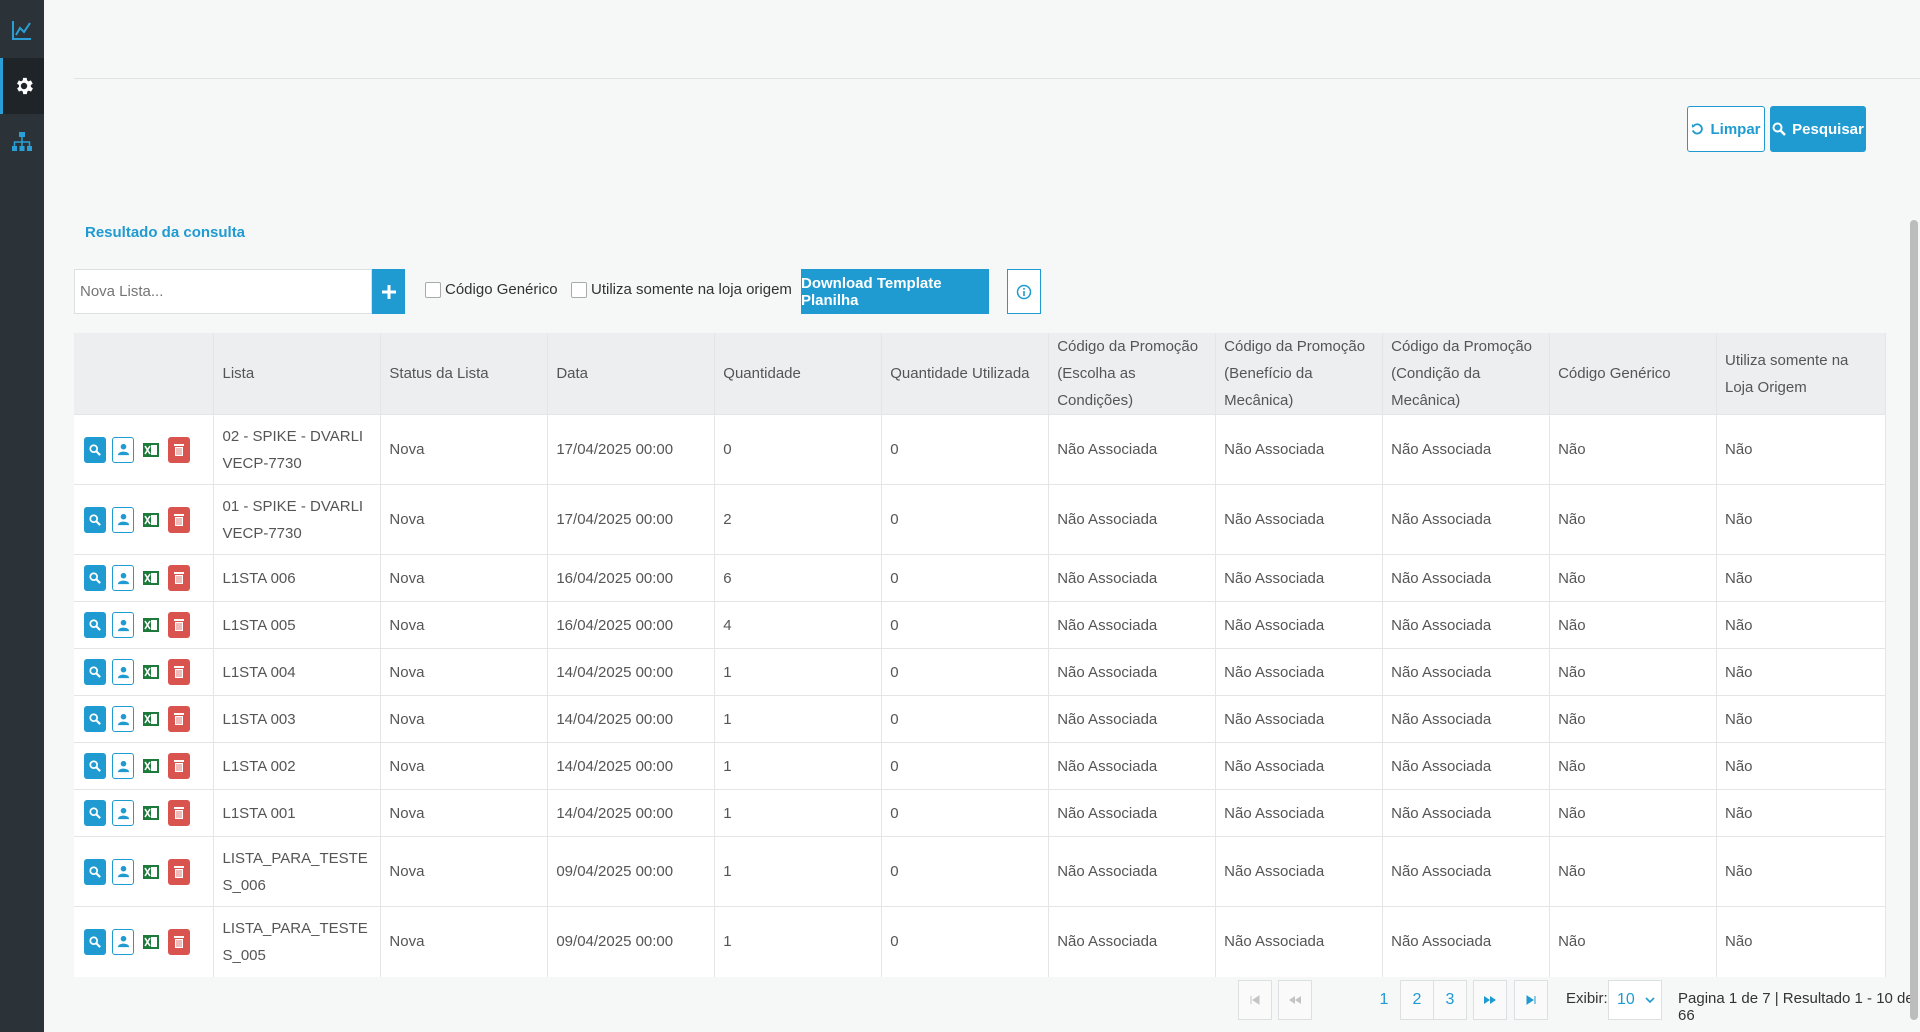 Image resolution: width=1920 pixels, height=1032 pixels. I want to click on sidebar-item-charts, so click(22, 30).